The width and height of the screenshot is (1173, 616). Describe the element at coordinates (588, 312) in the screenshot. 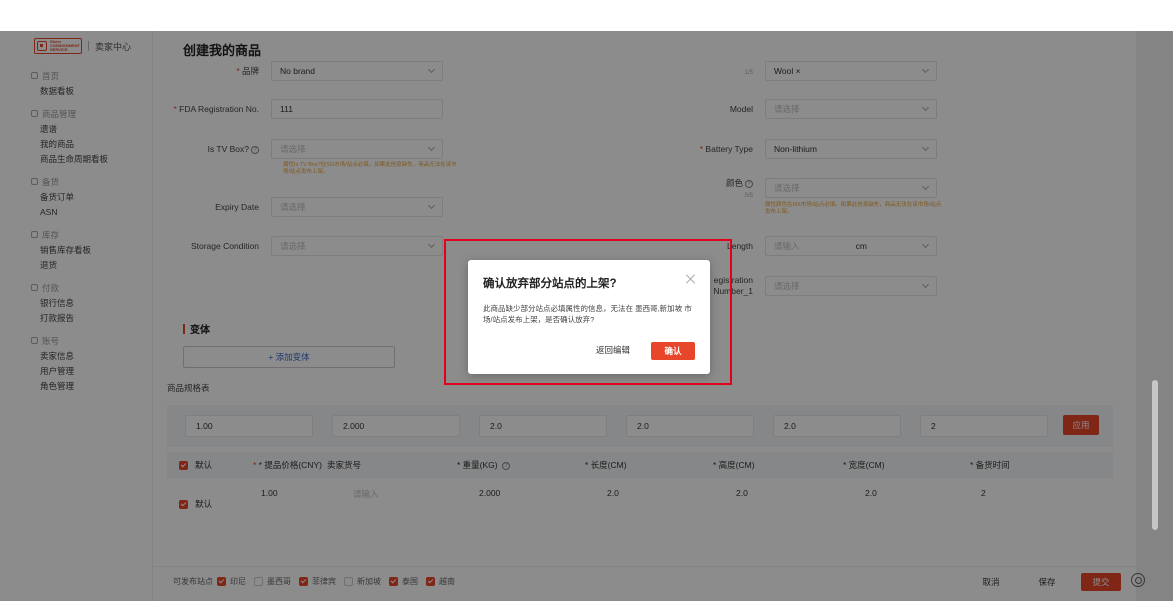

I see `highlight-box` at that location.